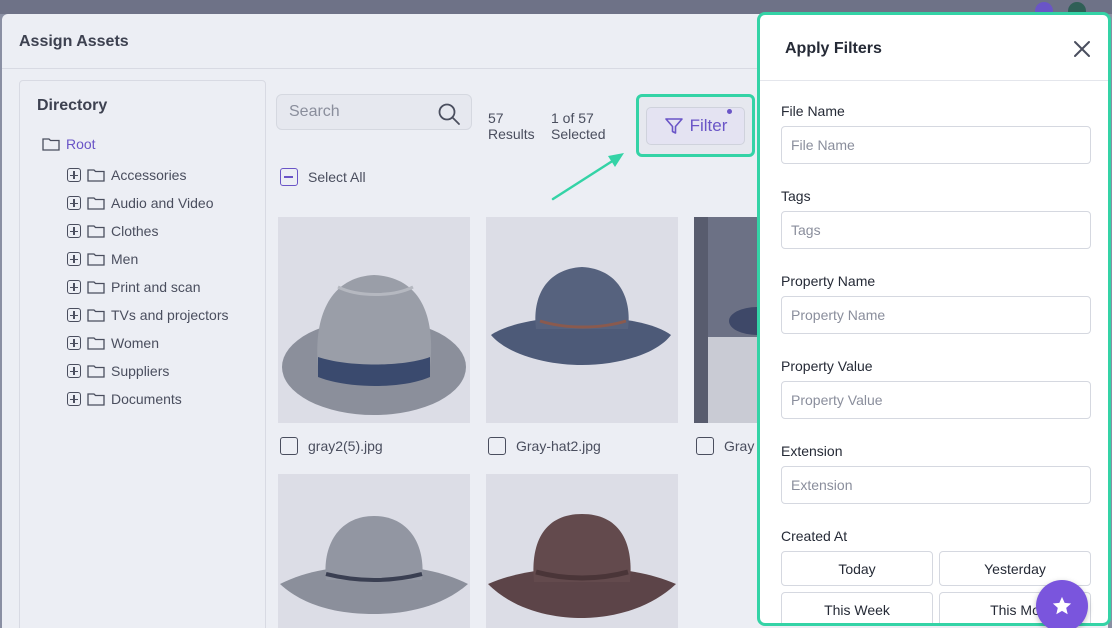  I want to click on filters-title: Apply Filters, so click(833, 48).